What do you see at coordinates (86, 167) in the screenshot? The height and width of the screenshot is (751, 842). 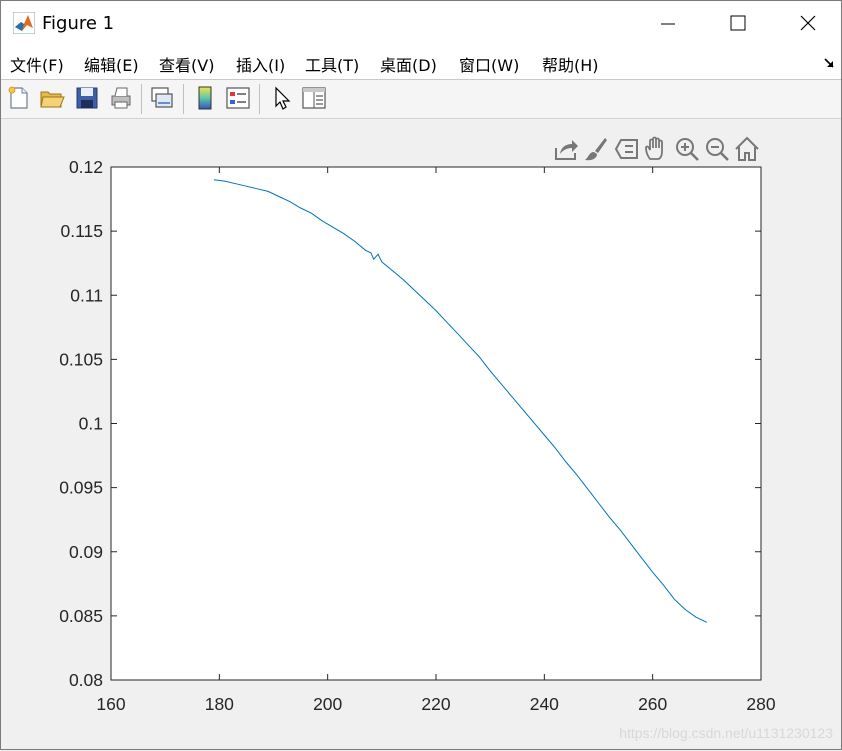 I see `y-tick-label: 0.12` at bounding box center [86, 167].